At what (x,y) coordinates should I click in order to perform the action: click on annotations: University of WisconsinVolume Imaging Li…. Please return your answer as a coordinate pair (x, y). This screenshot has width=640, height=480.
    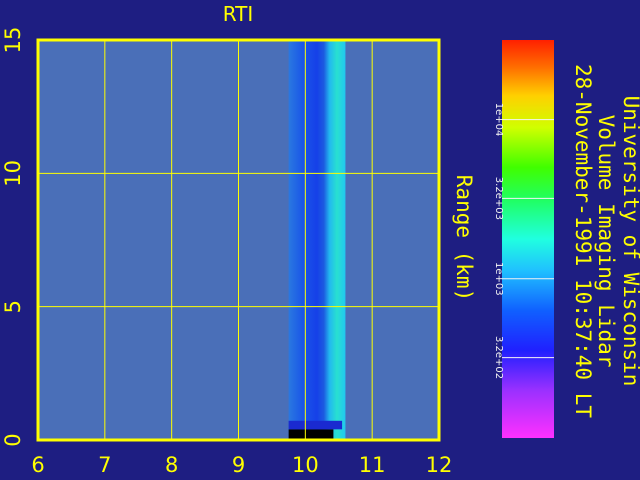
    Looking at the image, I should click on (605, 241).